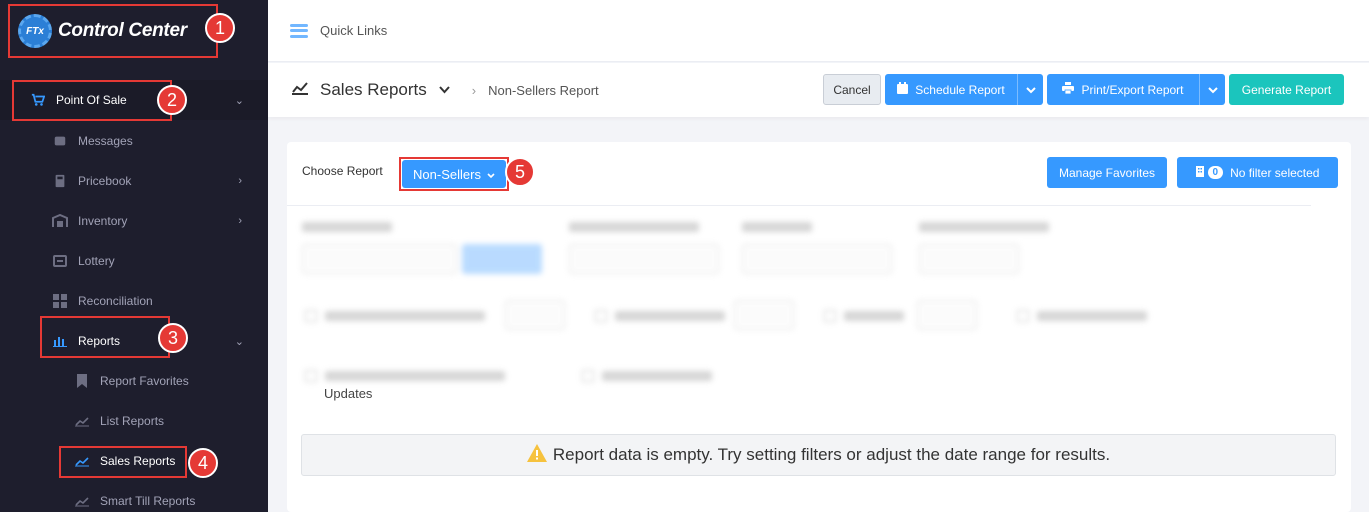 The image size is (1369, 512). What do you see at coordinates (299, 30) in the screenshot?
I see `menu-icon` at bounding box center [299, 30].